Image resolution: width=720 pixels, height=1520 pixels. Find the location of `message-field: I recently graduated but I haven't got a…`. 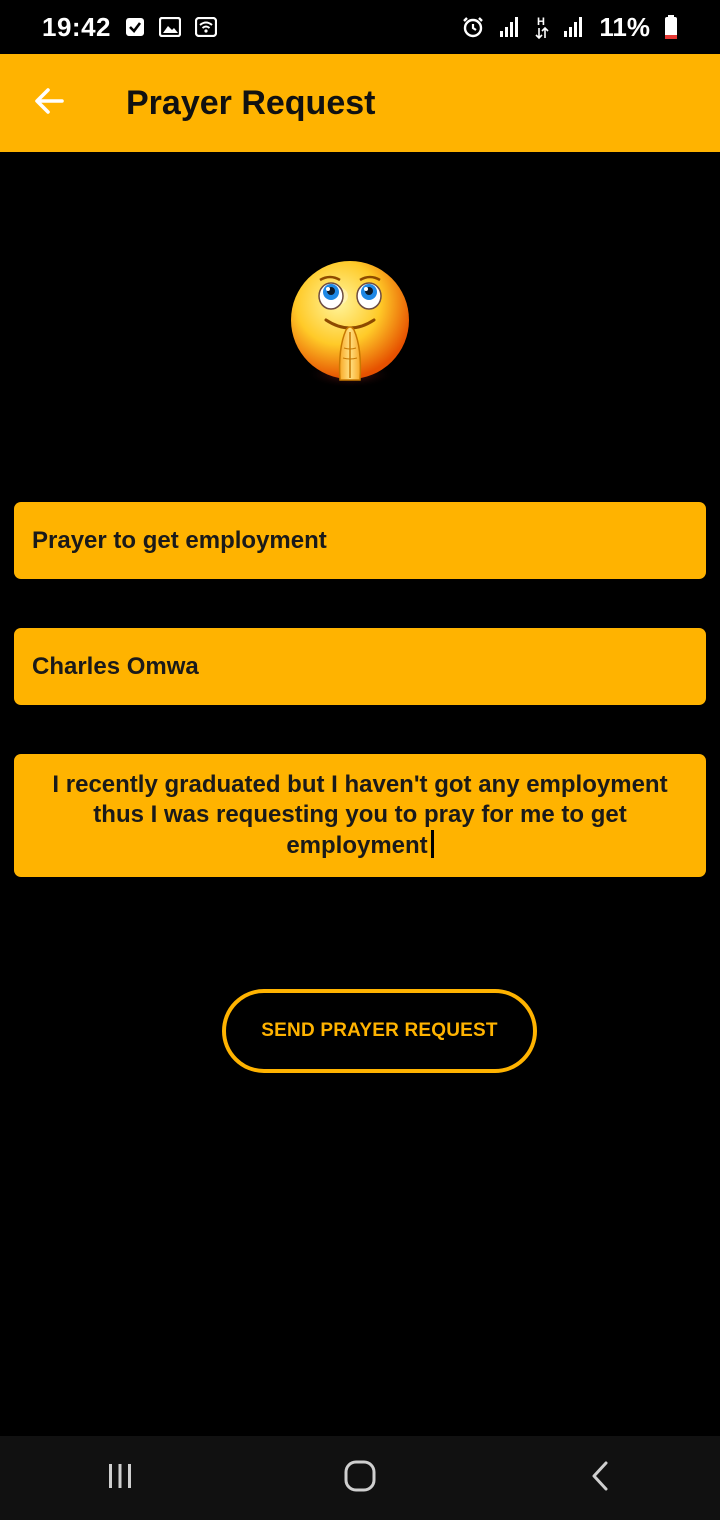

message-field: I recently graduated but I haven't got a… is located at coordinates (360, 815).